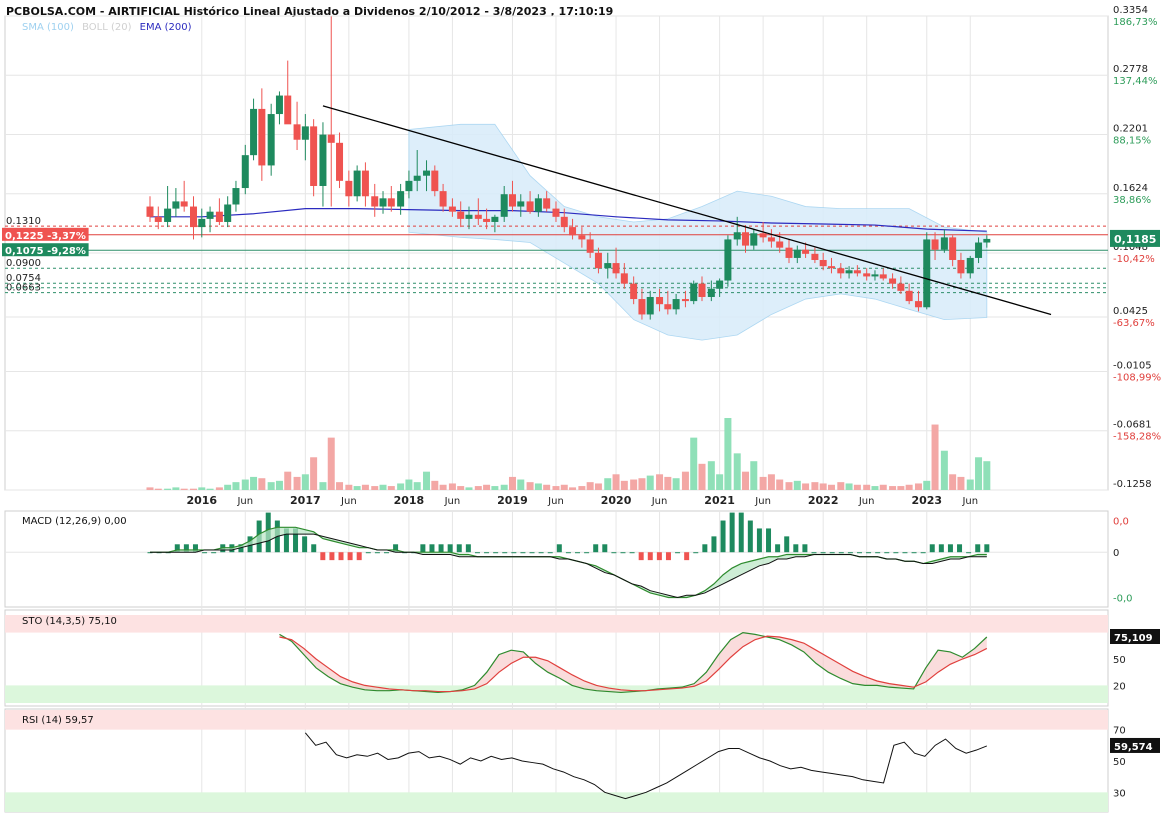 The height and width of the screenshot is (815, 1165). What do you see at coordinates (1116, 553) in the screenshot?
I see `macd-axis-label: 0` at bounding box center [1116, 553].